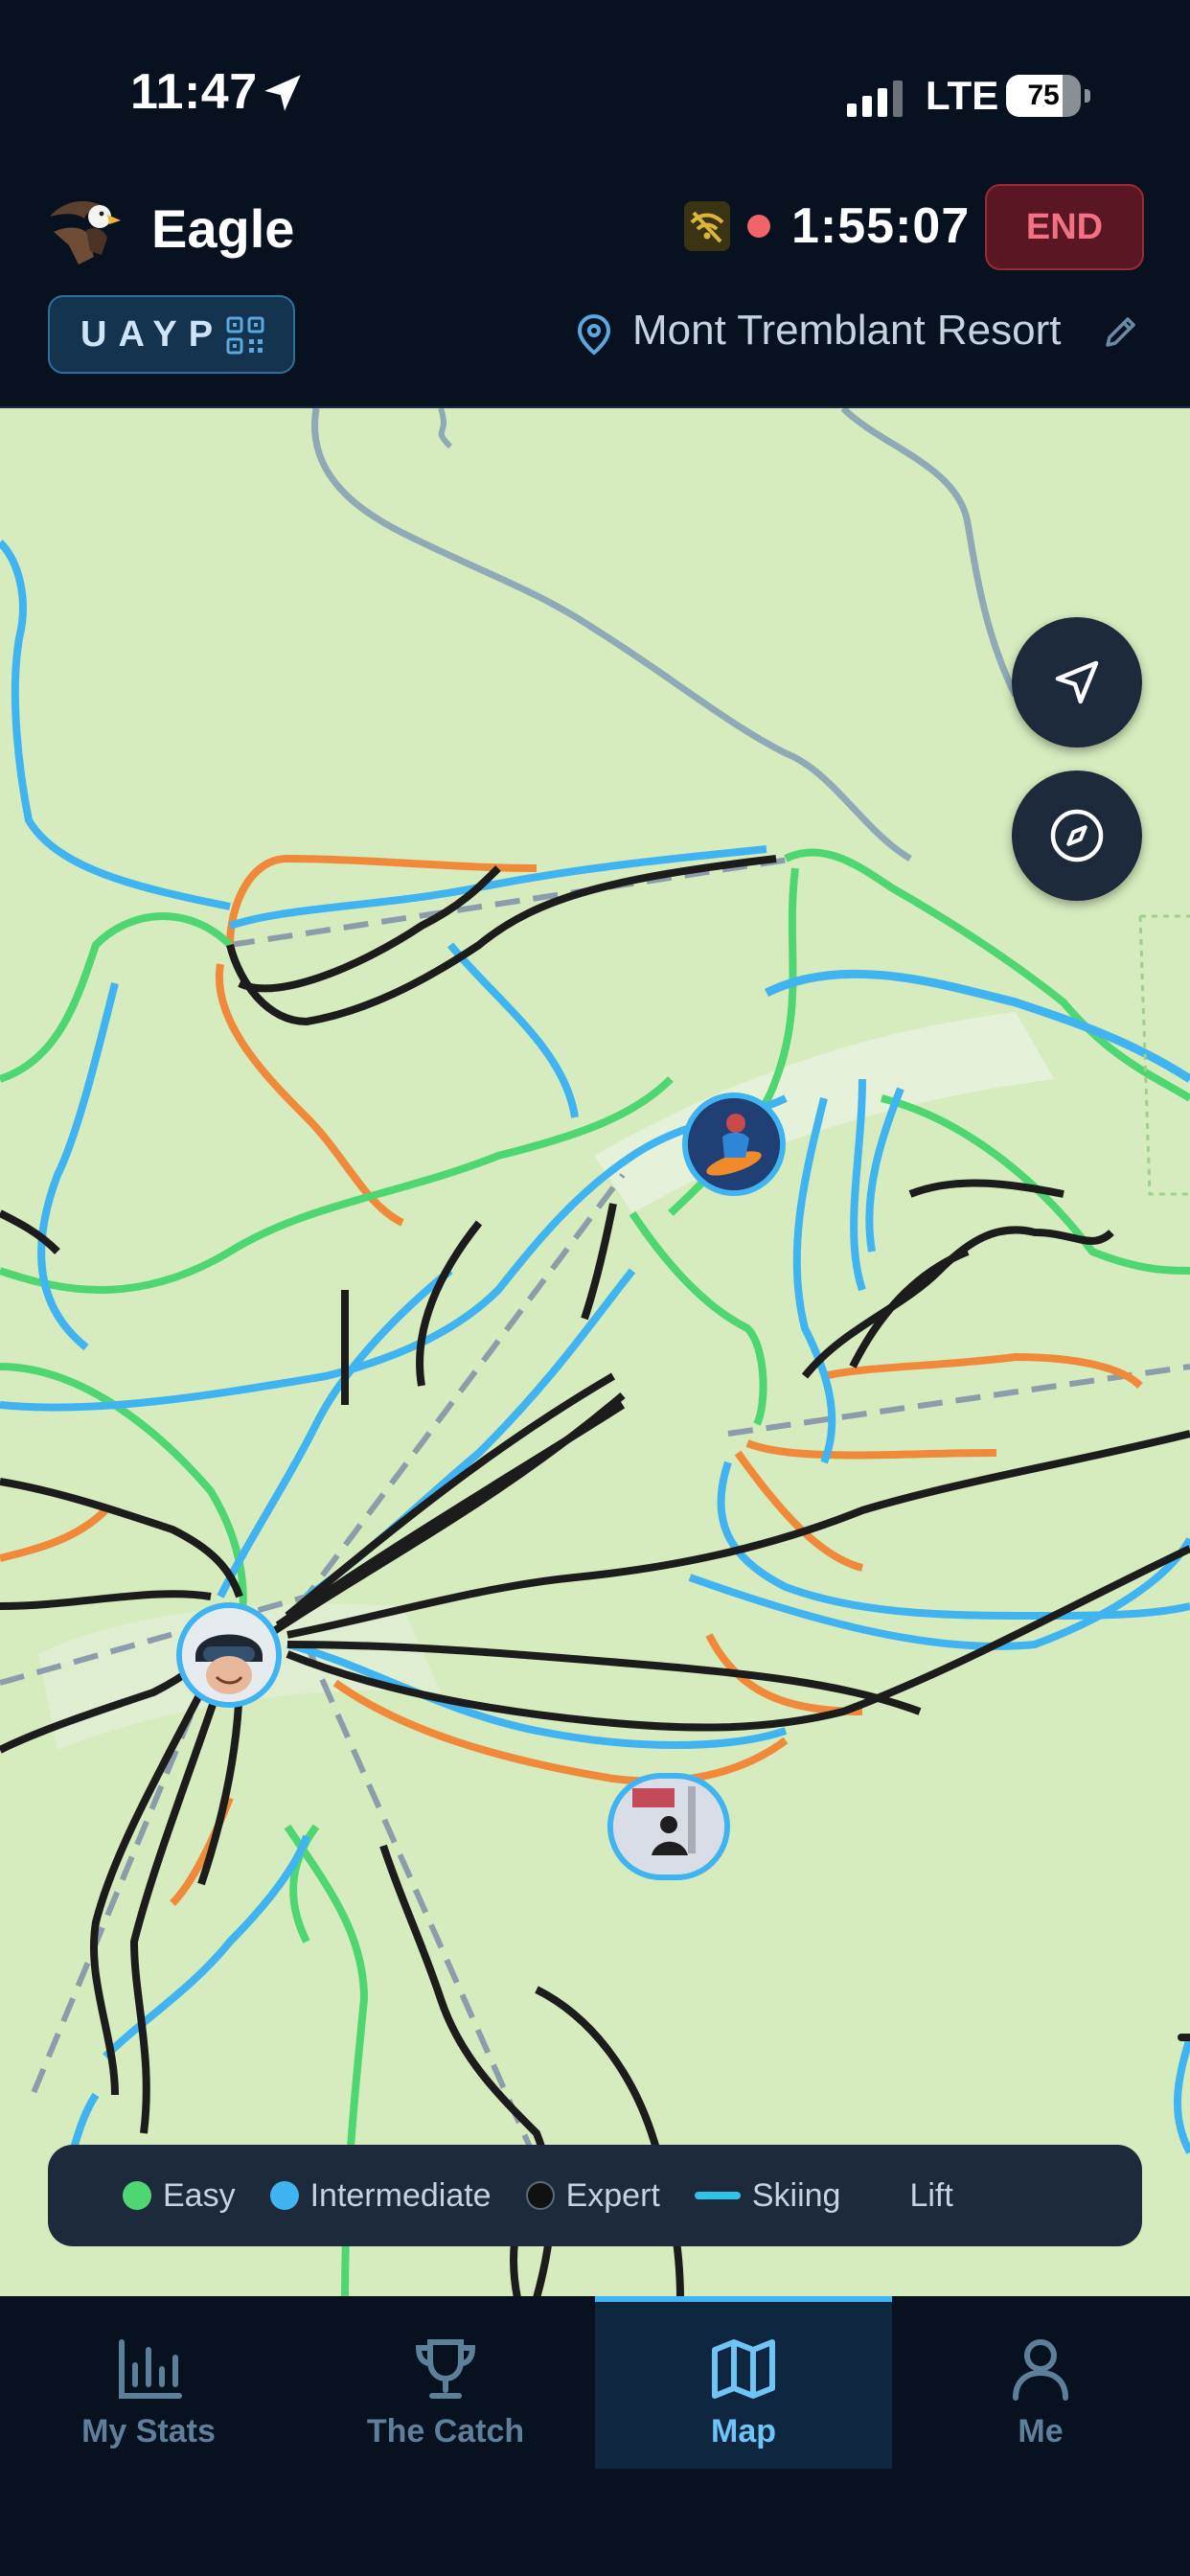 This screenshot has height=2576, width=1190. I want to click on battery-icon: 75, so click(1048, 96).